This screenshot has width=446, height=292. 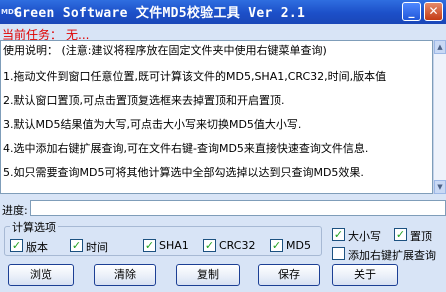 I want to click on vertical-scrollbar: ▲ ▼, so click(x=439, y=117).